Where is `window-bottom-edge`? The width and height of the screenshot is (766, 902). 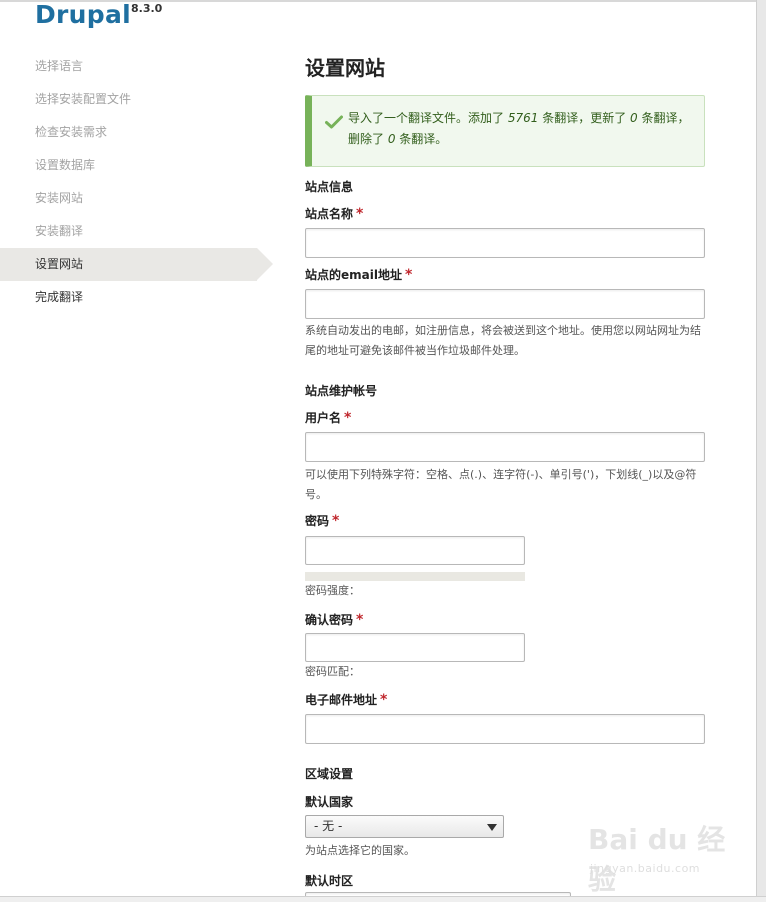 window-bottom-edge is located at coordinates (383, 899).